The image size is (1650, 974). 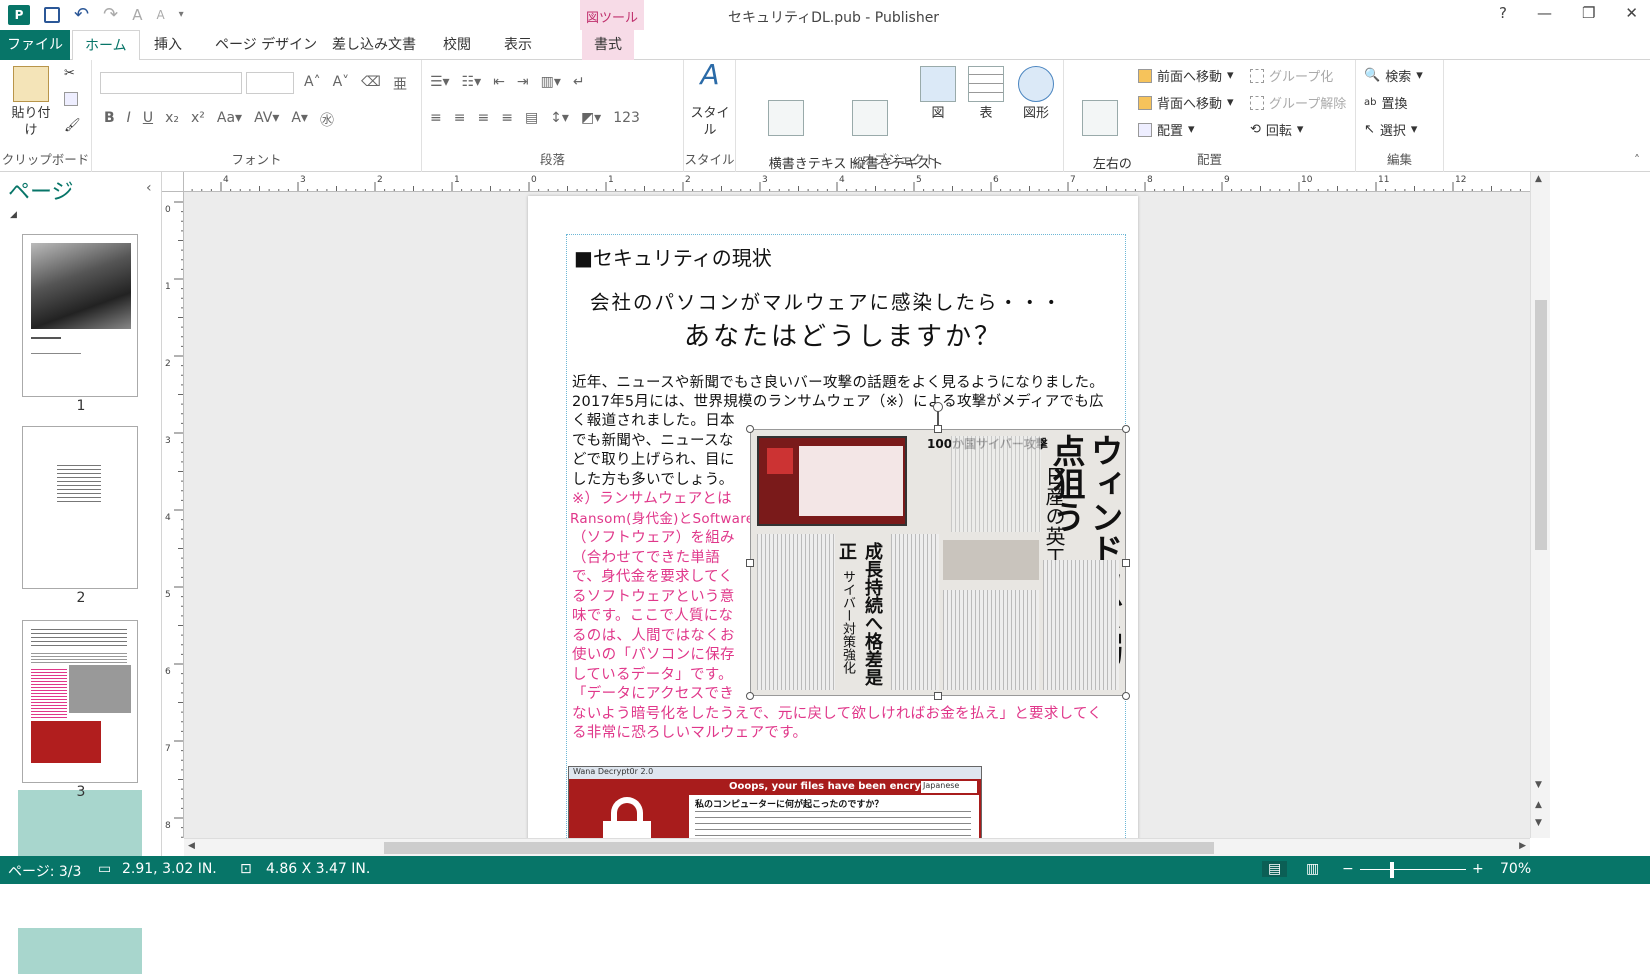 What do you see at coordinates (460, 118) in the screenshot?
I see `align-center-icon: ≡` at bounding box center [460, 118].